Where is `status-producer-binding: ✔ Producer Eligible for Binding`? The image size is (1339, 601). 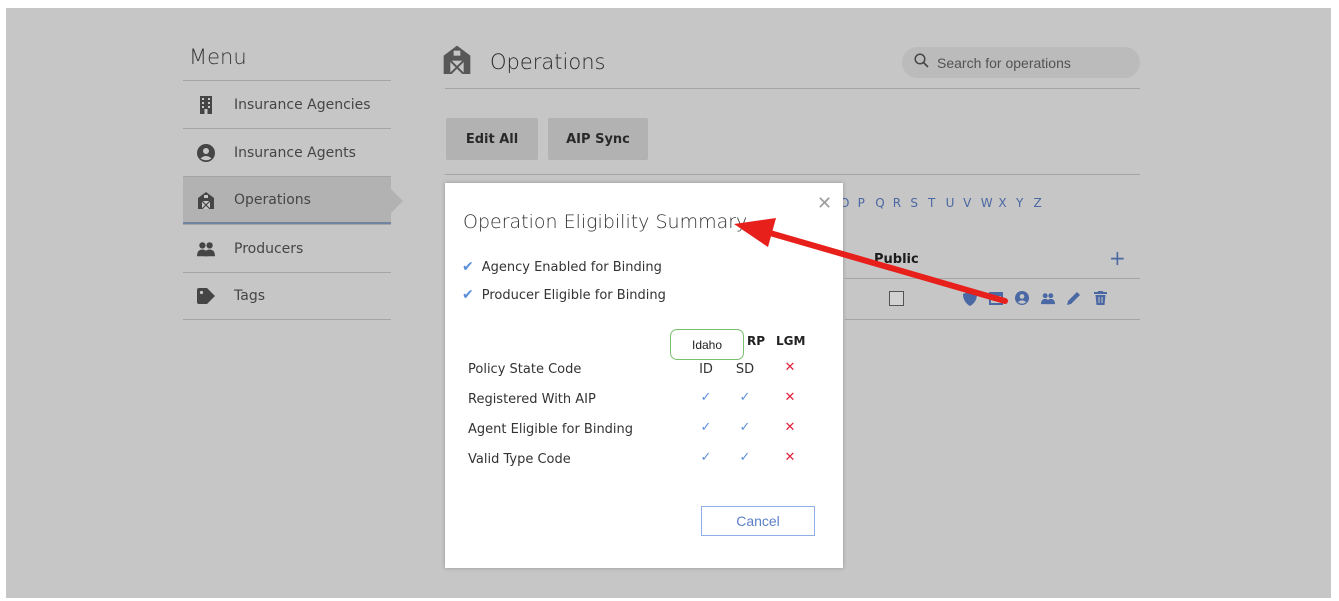 status-producer-binding: ✔ Producer Eligible for Binding is located at coordinates (564, 295).